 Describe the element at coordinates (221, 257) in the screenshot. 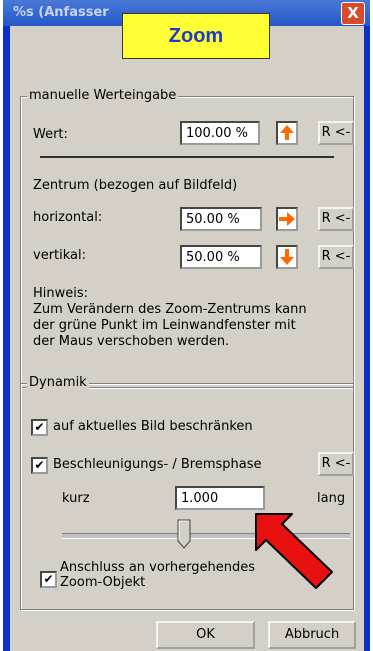

I see `vertikal-input: 50.00 %` at that location.